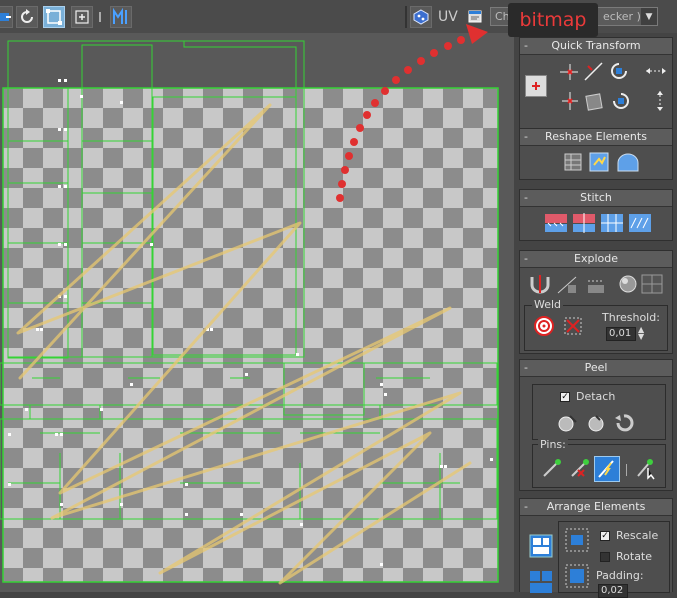 The width and height of the screenshot is (677, 598). I want to click on rotate-icon, so click(27, 17).